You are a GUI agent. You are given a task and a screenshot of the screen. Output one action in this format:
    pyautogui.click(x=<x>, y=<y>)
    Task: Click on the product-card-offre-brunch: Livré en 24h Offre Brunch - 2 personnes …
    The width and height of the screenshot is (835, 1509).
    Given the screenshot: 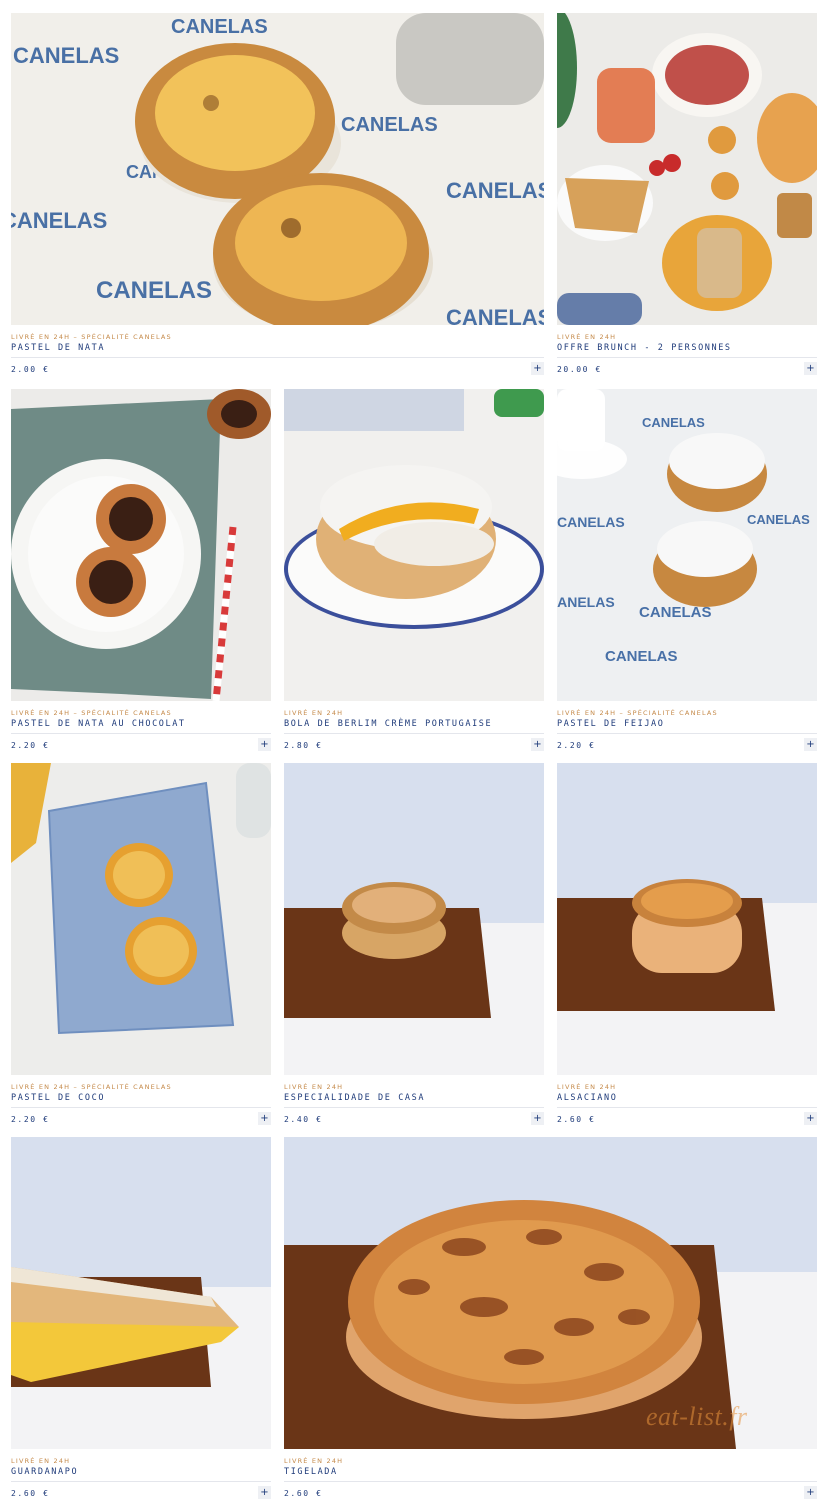 What is the action you would take?
    pyautogui.click(x=687, y=199)
    